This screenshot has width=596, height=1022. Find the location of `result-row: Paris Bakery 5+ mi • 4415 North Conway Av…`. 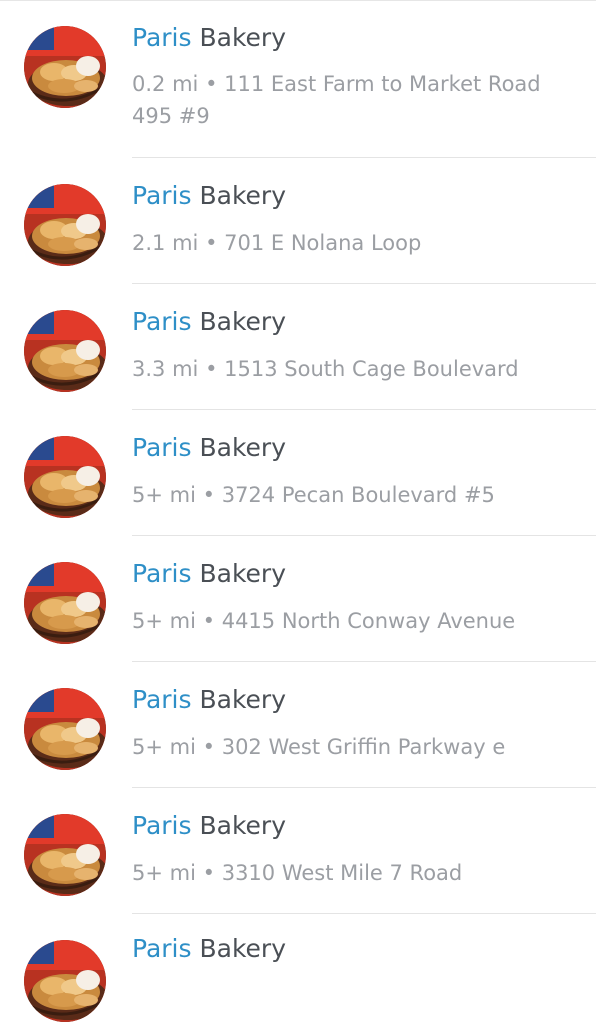

result-row: Paris Bakery 5+ mi • 4415 North Conway Av… is located at coordinates (298, 599).